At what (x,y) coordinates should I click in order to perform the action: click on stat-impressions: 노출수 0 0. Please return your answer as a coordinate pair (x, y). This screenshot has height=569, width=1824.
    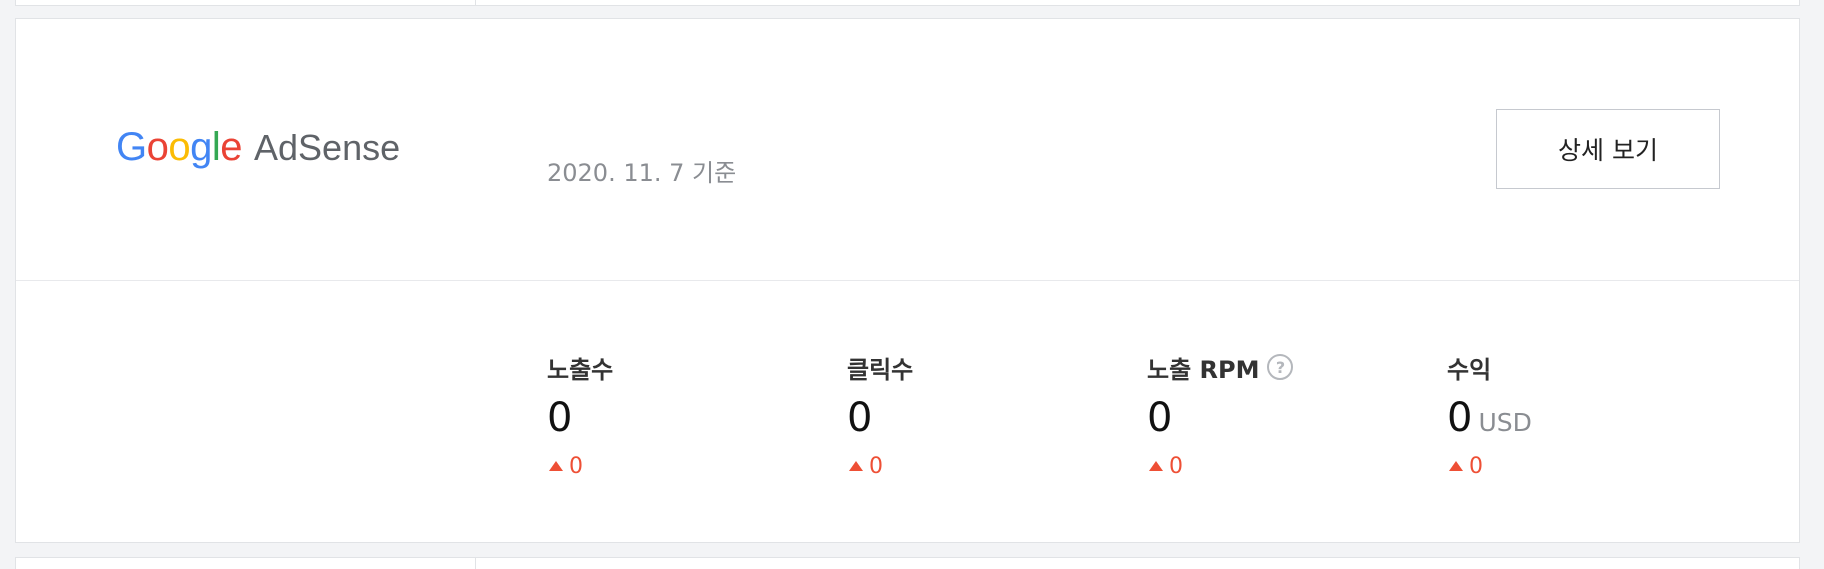
    Looking at the image, I should click on (677, 415).